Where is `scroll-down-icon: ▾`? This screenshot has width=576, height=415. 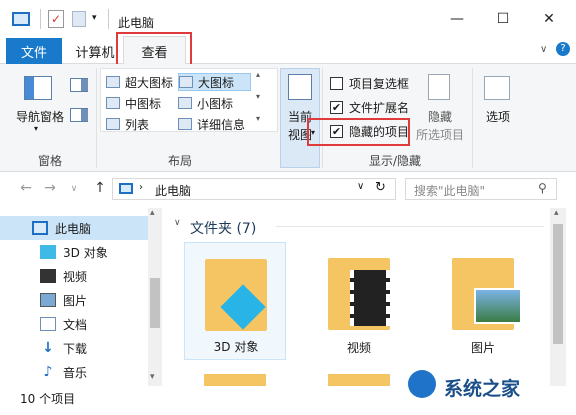 scroll-down-icon: ▾ is located at coordinates (152, 377).